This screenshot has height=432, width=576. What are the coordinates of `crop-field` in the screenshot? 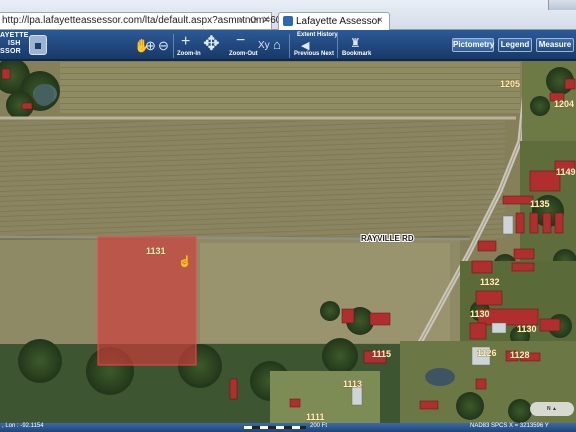 It's located at (290, 87).